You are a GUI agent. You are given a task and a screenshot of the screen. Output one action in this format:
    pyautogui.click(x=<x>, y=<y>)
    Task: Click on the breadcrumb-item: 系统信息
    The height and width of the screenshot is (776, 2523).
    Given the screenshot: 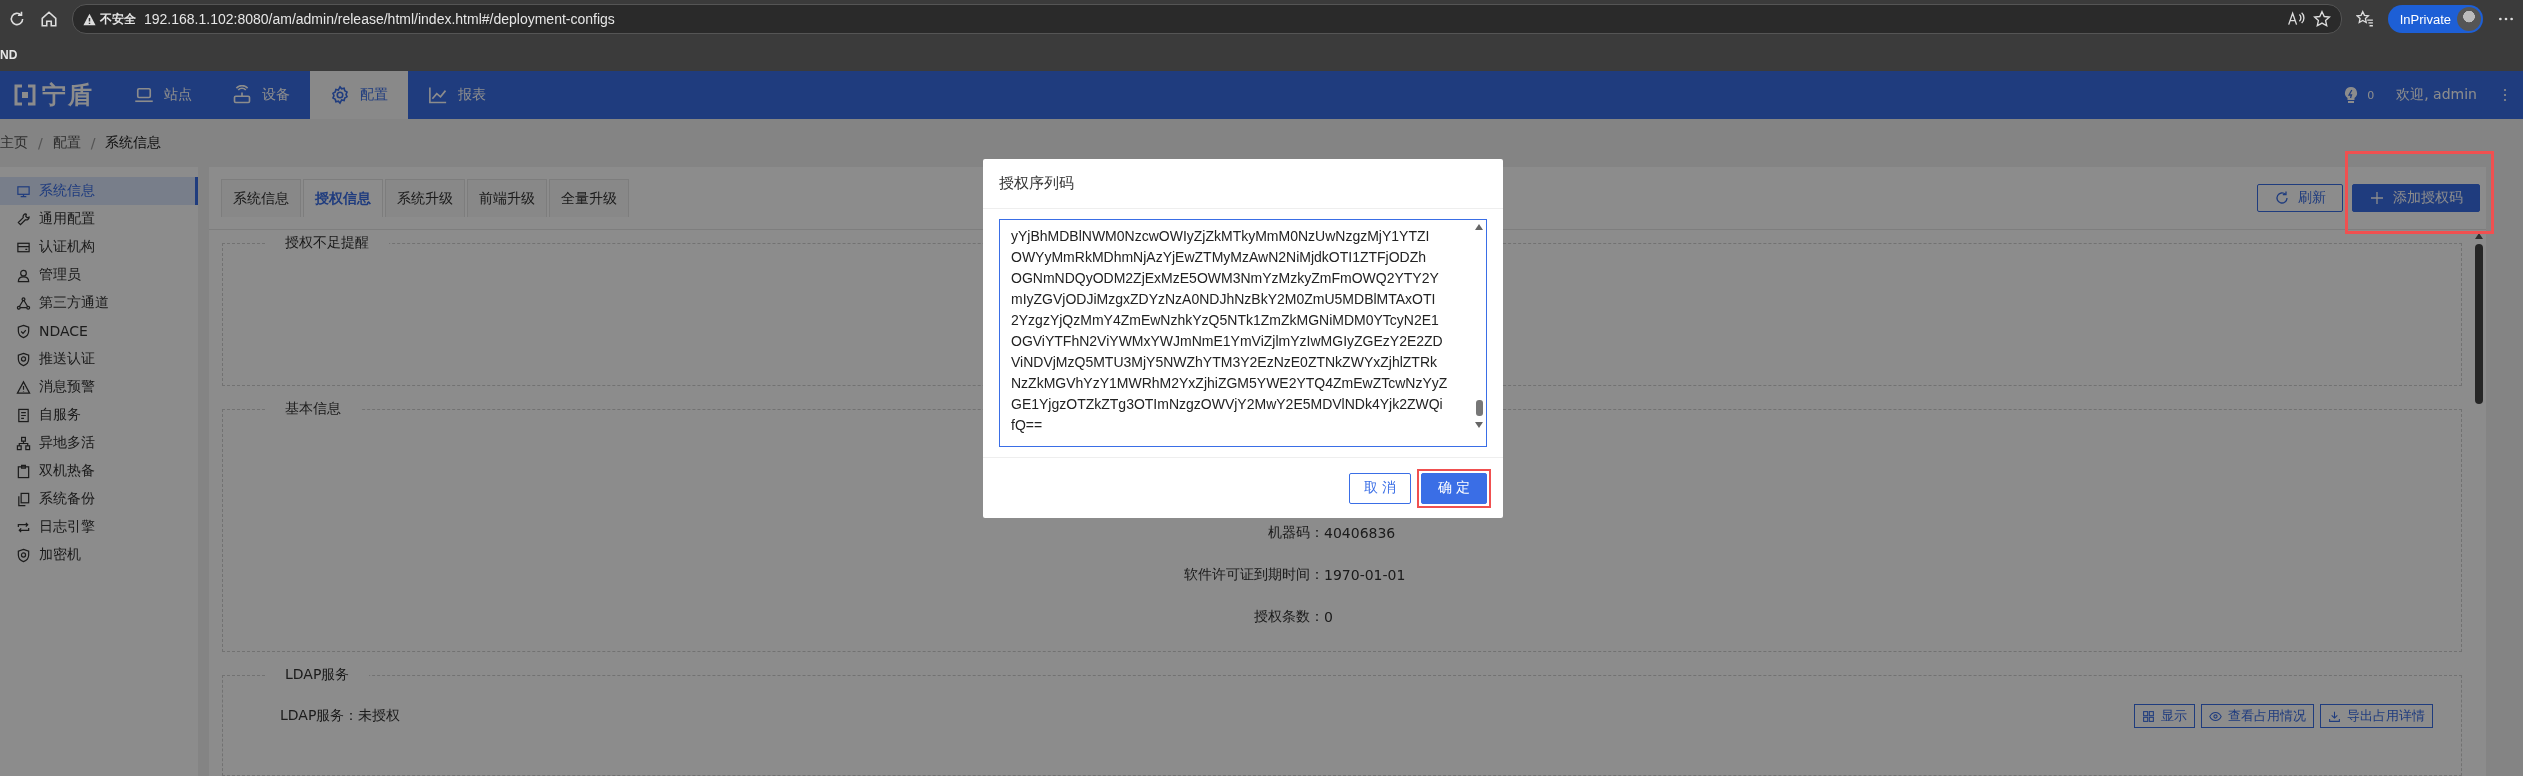 What is the action you would take?
    pyautogui.click(x=133, y=143)
    